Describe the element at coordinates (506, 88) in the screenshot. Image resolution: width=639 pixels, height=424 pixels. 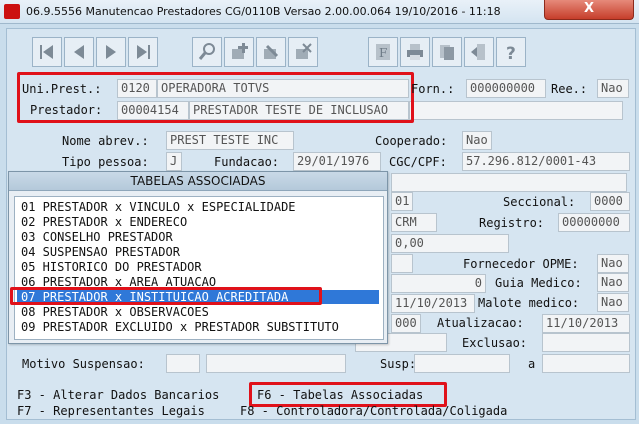
I see `forn-field: 000000000` at that location.